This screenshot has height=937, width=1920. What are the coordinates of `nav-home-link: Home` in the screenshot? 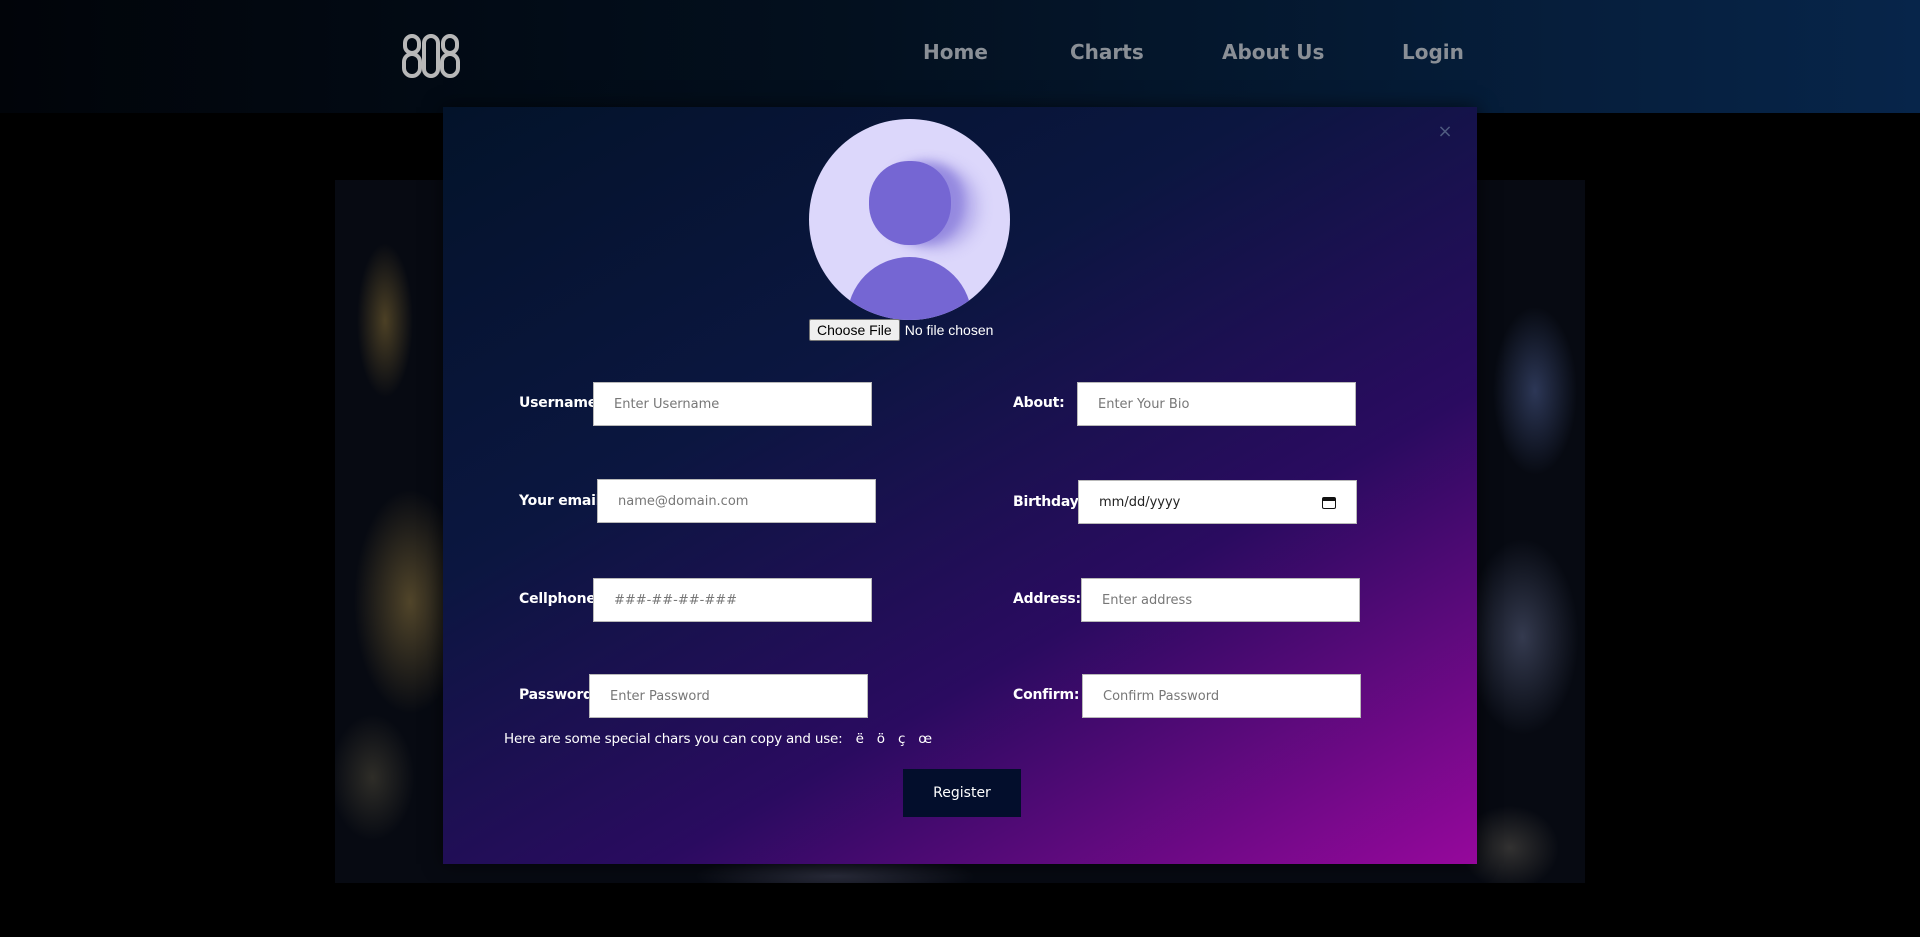 It's located at (955, 52).